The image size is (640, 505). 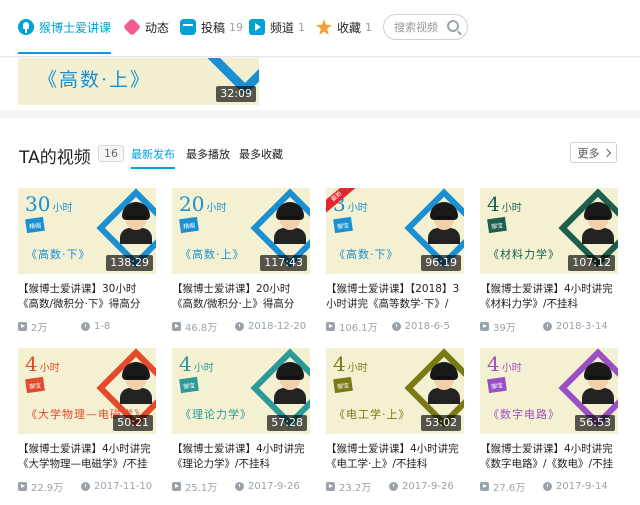 What do you see at coordinates (582, 326) in the screenshot?
I see `upload-date: 2018-3-14` at bounding box center [582, 326].